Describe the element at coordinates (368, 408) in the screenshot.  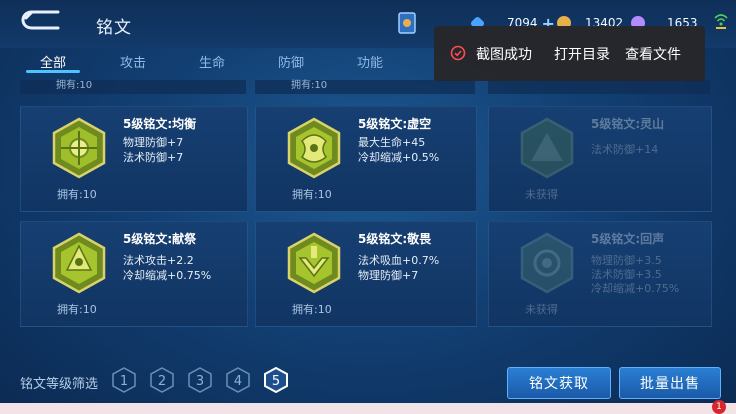
I see `bottom-strip` at that location.